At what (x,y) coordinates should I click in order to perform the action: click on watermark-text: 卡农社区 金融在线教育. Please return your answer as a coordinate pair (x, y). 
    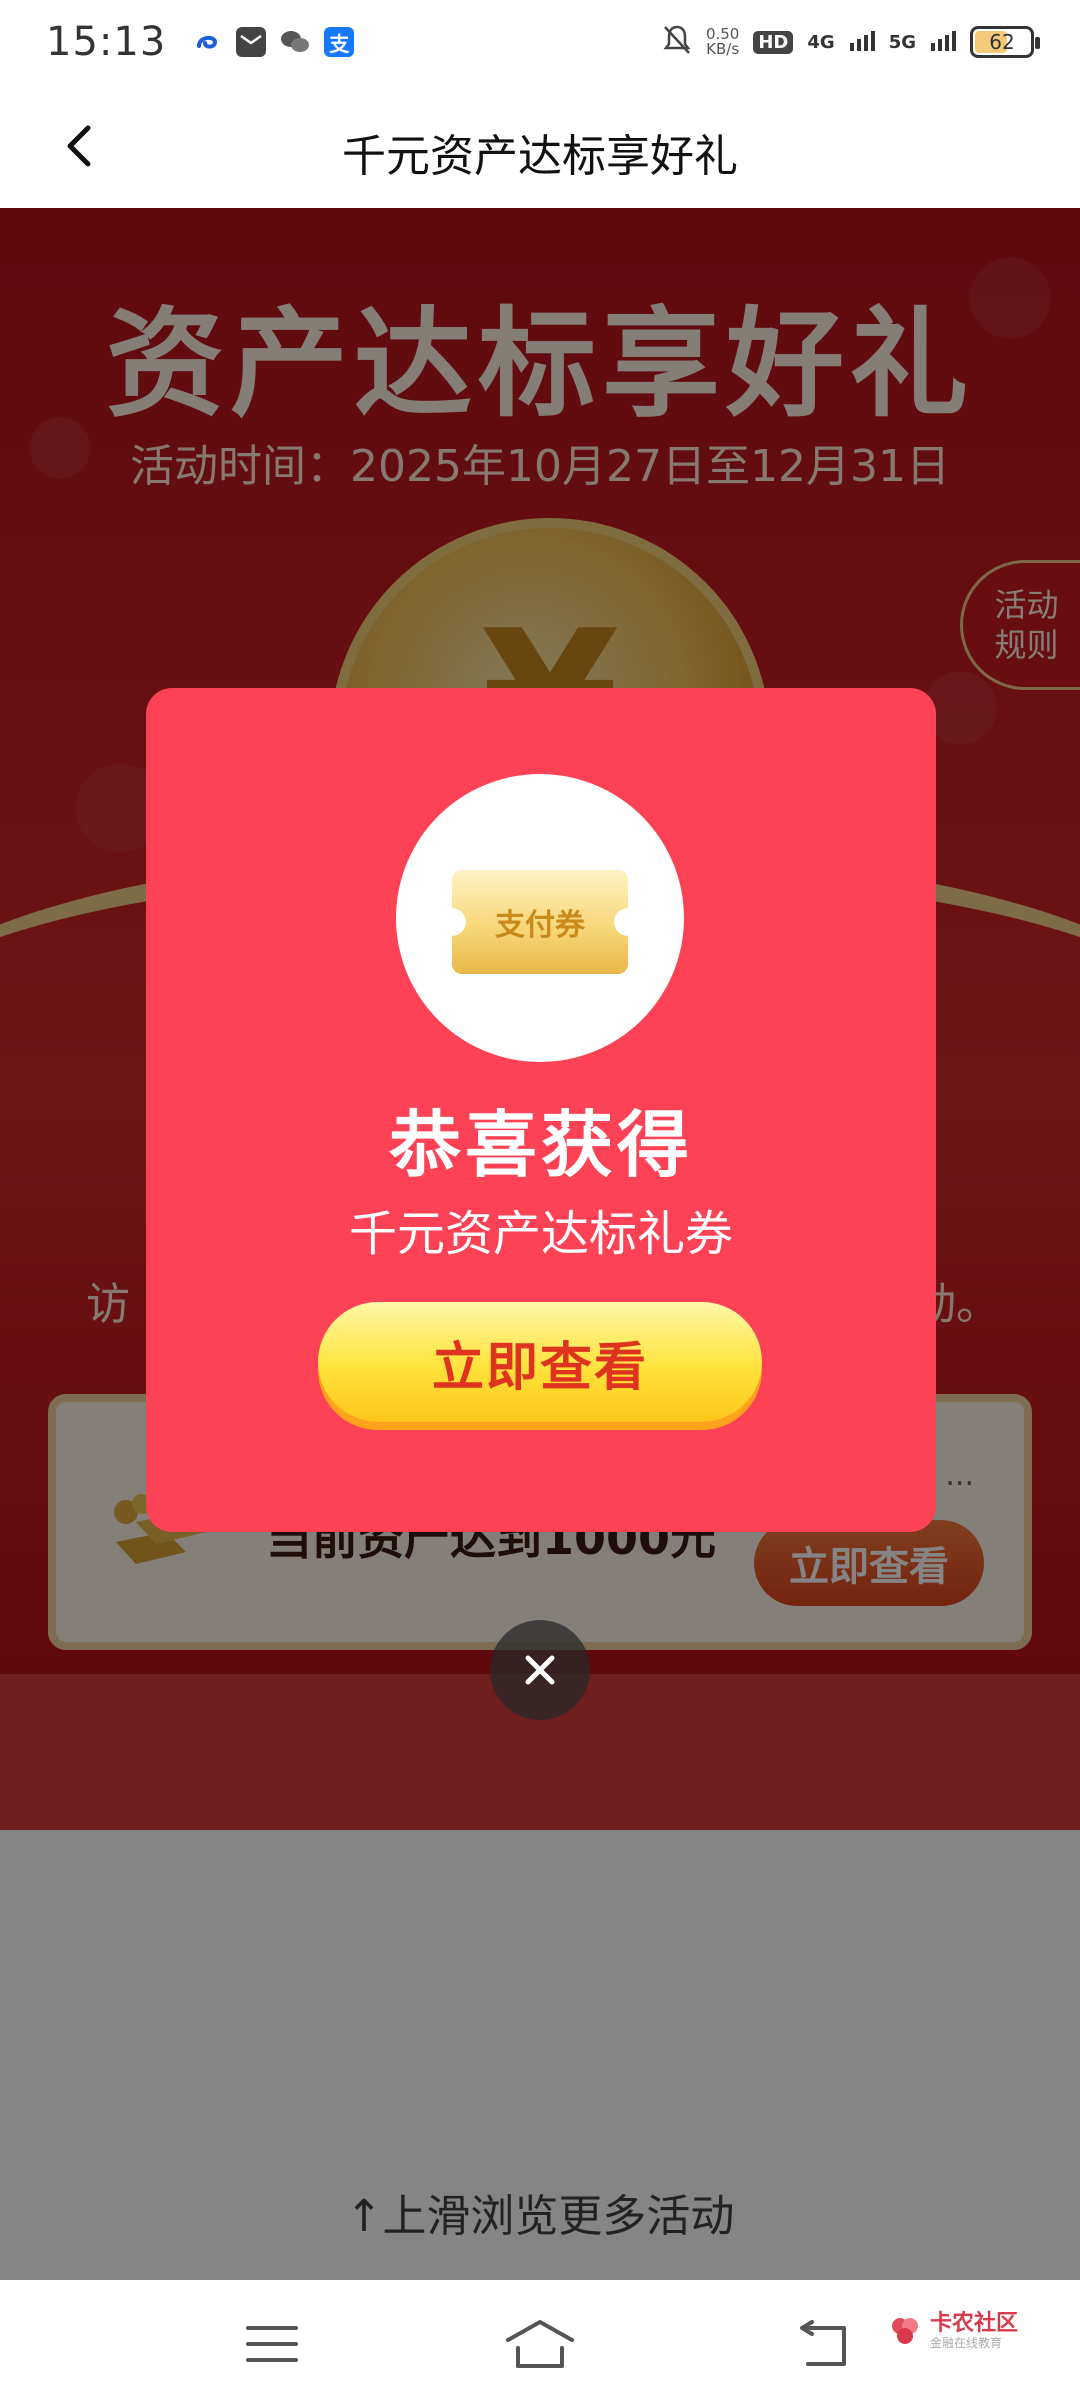
    Looking at the image, I should click on (973, 2331).